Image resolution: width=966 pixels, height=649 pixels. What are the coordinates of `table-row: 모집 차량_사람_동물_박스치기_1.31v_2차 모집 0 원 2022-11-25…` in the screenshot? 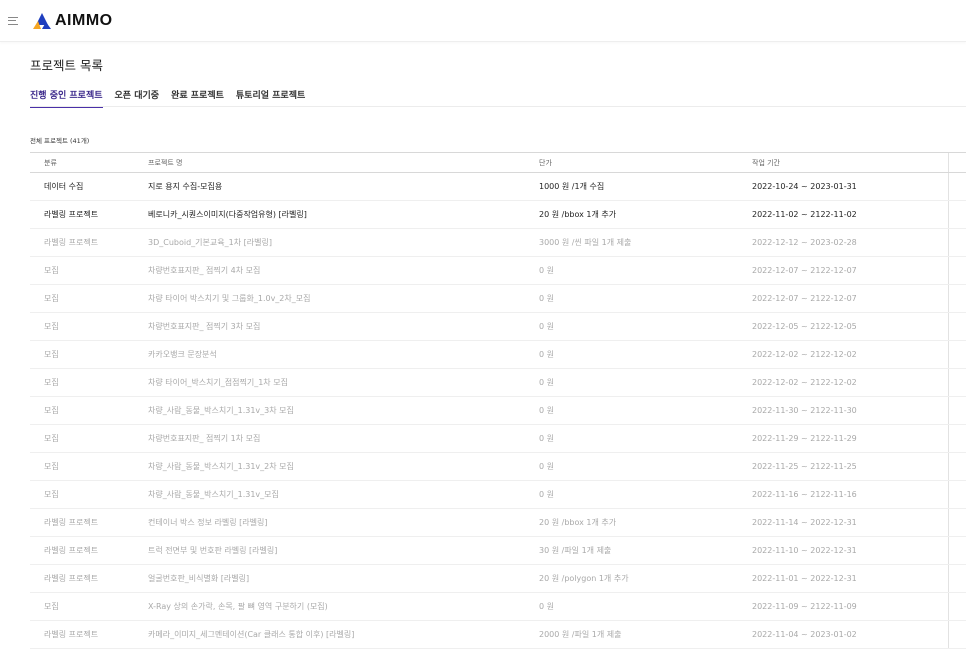 It's located at (498, 466).